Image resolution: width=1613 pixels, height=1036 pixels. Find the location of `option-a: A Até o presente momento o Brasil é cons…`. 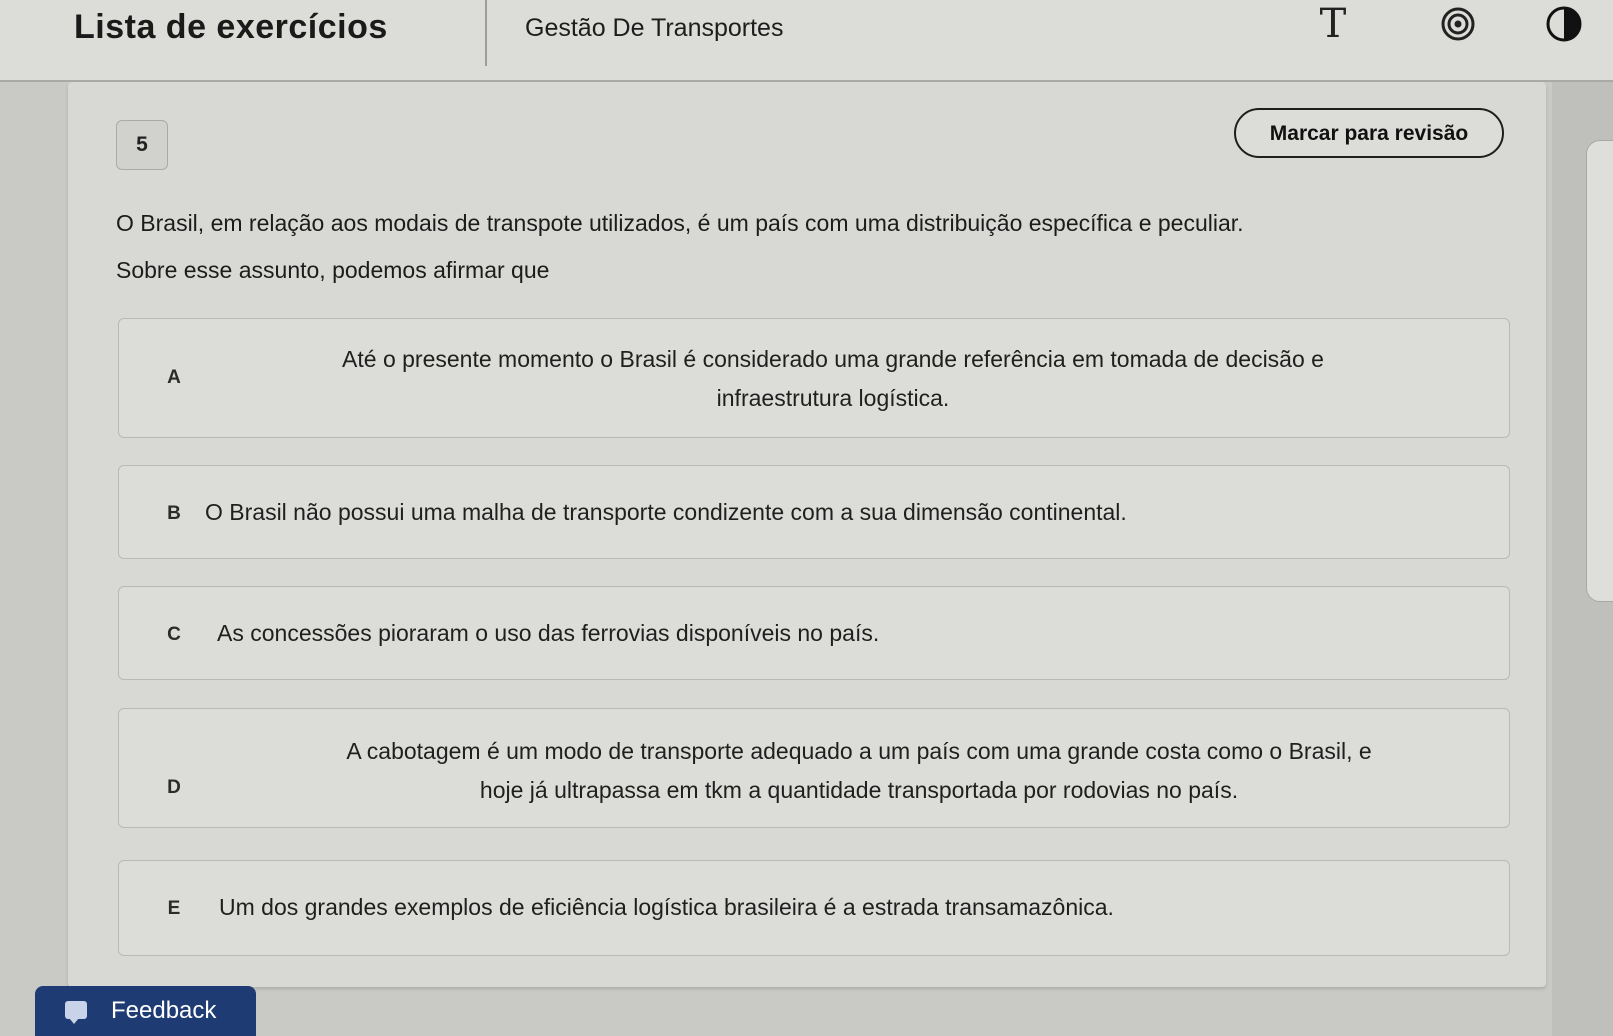

option-a: A Até o presente momento o Brasil é cons… is located at coordinates (814, 378).